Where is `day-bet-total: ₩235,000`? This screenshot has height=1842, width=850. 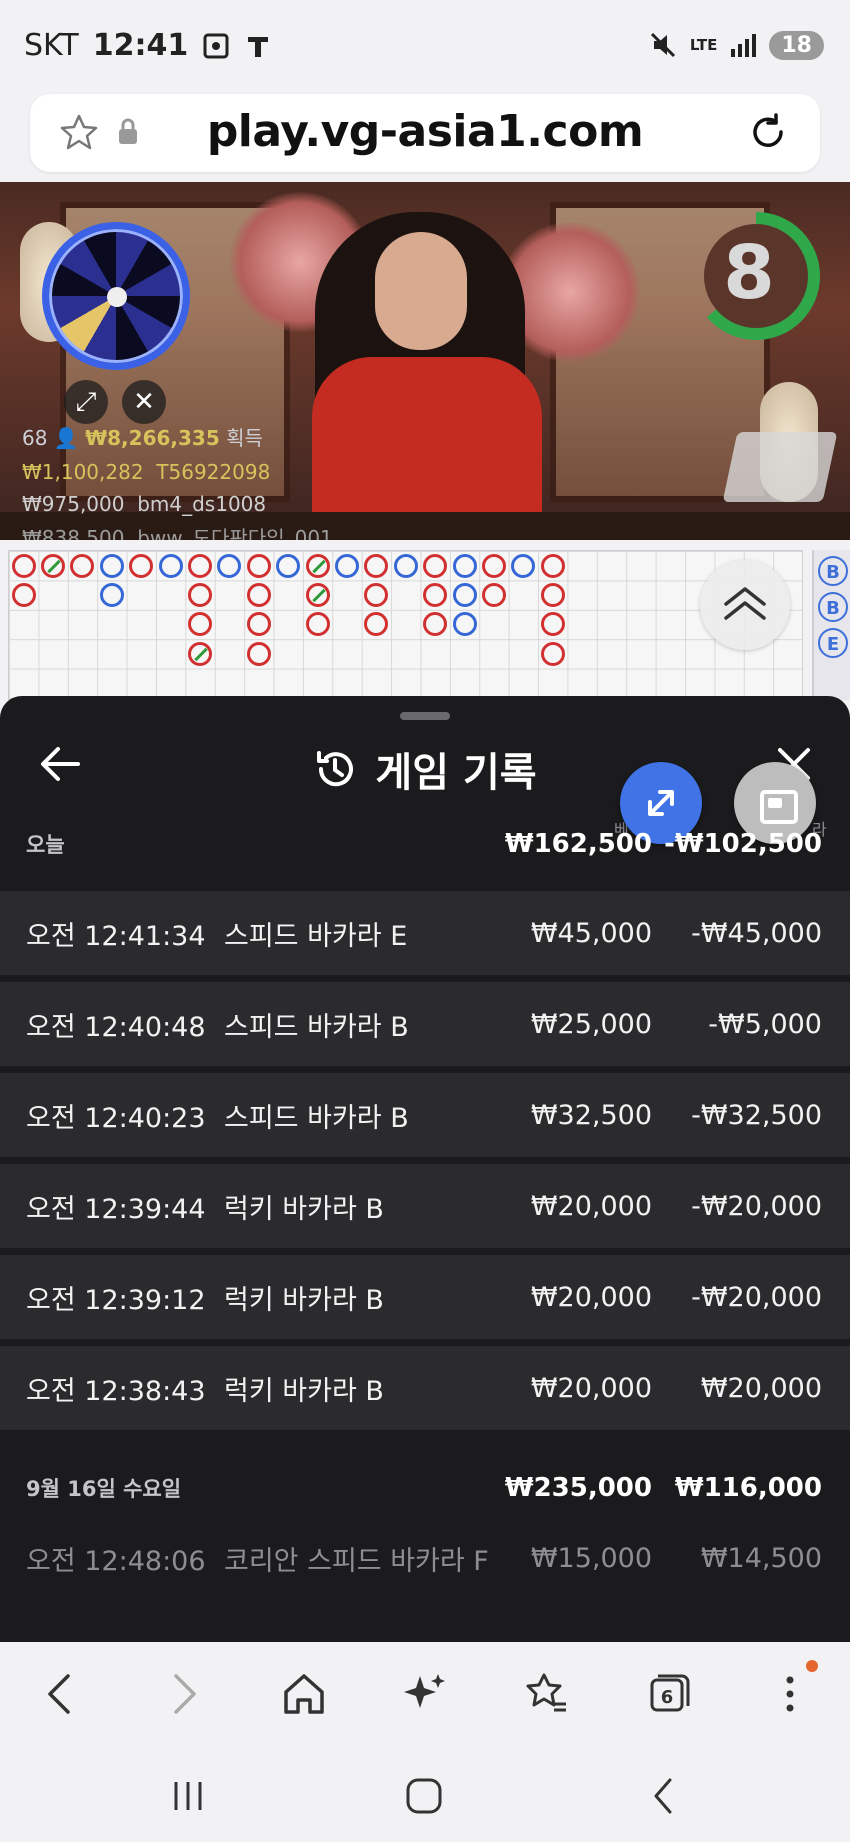
day-bet-total: ₩235,000 is located at coordinates (578, 1488).